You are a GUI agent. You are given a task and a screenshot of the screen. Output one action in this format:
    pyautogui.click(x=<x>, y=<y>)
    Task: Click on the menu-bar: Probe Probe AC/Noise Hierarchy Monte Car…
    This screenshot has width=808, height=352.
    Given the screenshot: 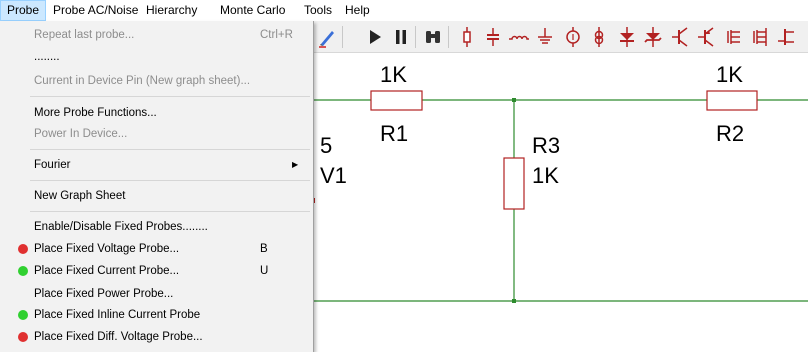 What is the action you would take?
    pyautogui.click(x=404, y=11)
    